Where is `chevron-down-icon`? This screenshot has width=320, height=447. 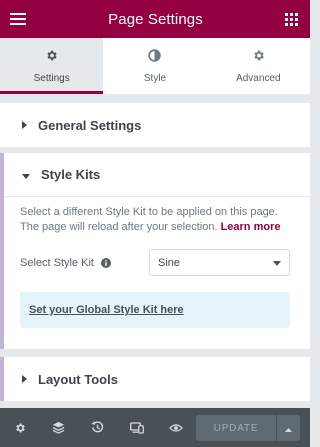 chevron-down-icon is located at coordinates (277, 263).